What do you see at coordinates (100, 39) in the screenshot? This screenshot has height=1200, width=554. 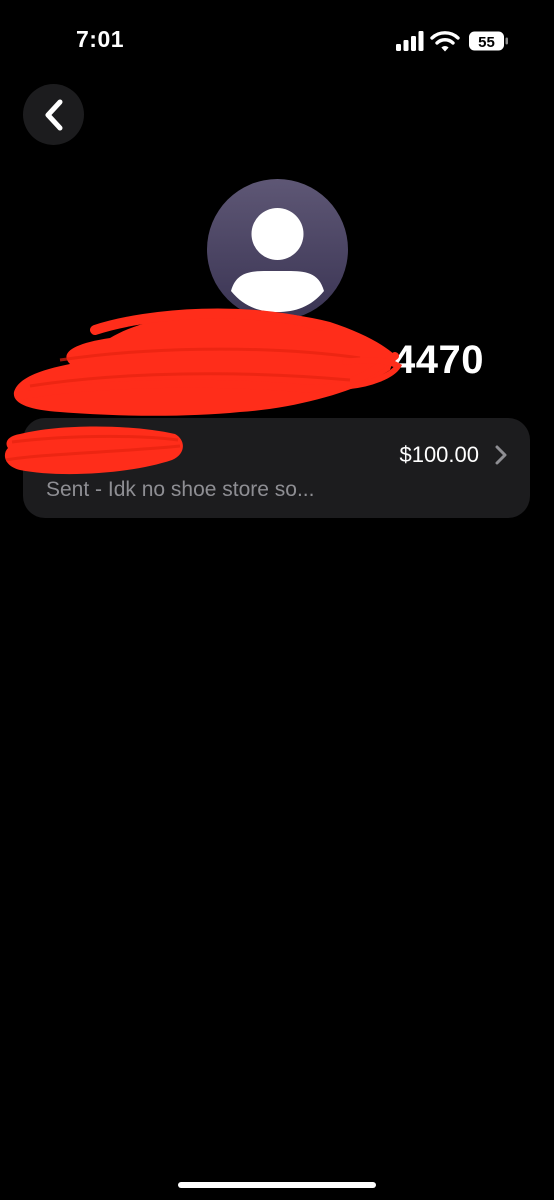 I see `status-time: 7:01` at bounding box center [100, 39].